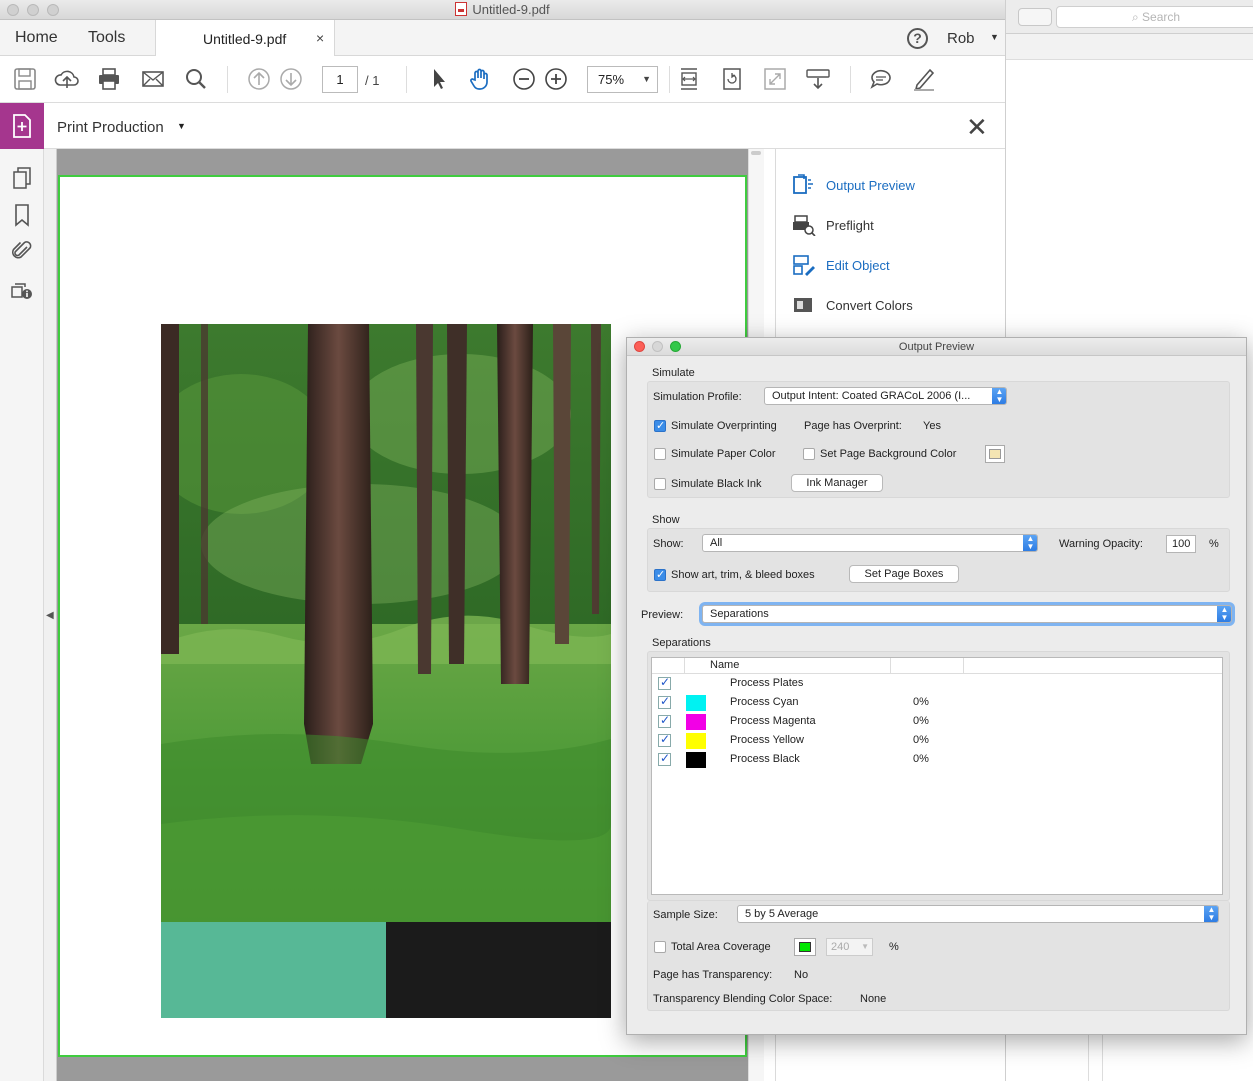 The width and height of the screenshot is (1253, 1081). I want to click on print-icon, so click(109, 79).